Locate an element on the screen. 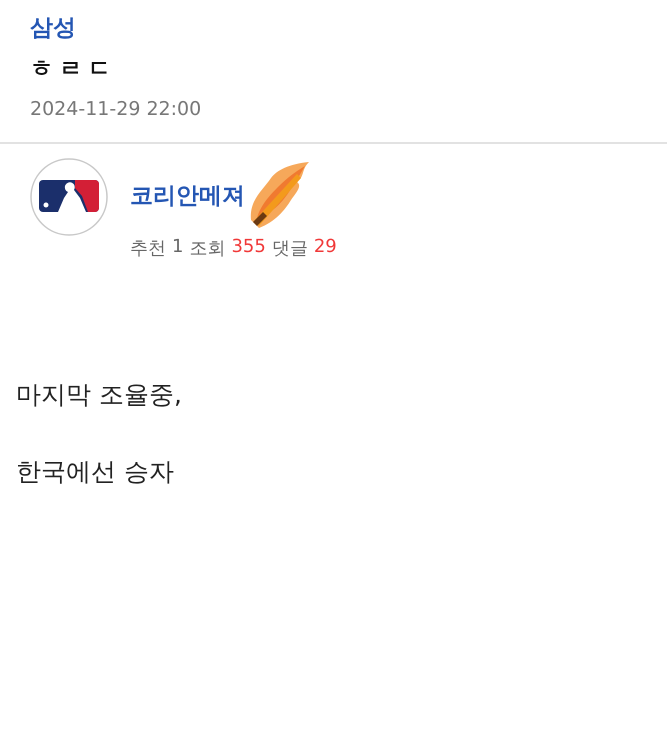 This screenshot has height=730, width=667. stat-value: 1 is located at coordinates (178, 247).